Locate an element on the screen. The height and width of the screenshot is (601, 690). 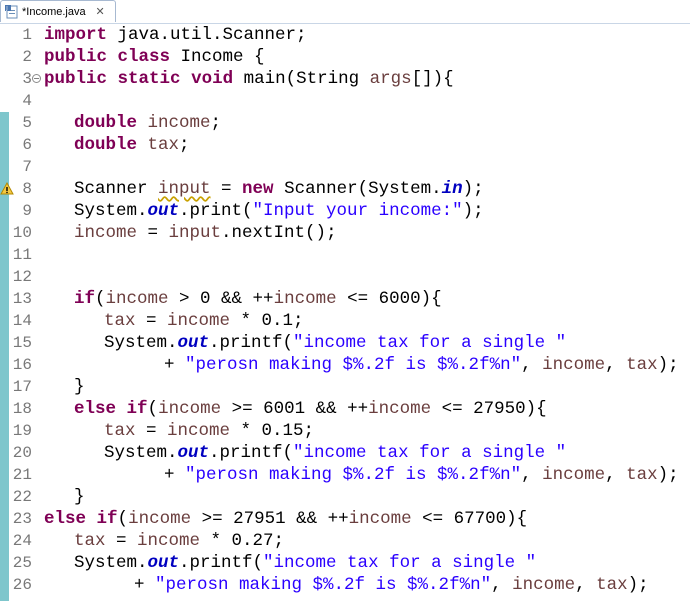
code-line: 11 is located at coordinates (345, 255).